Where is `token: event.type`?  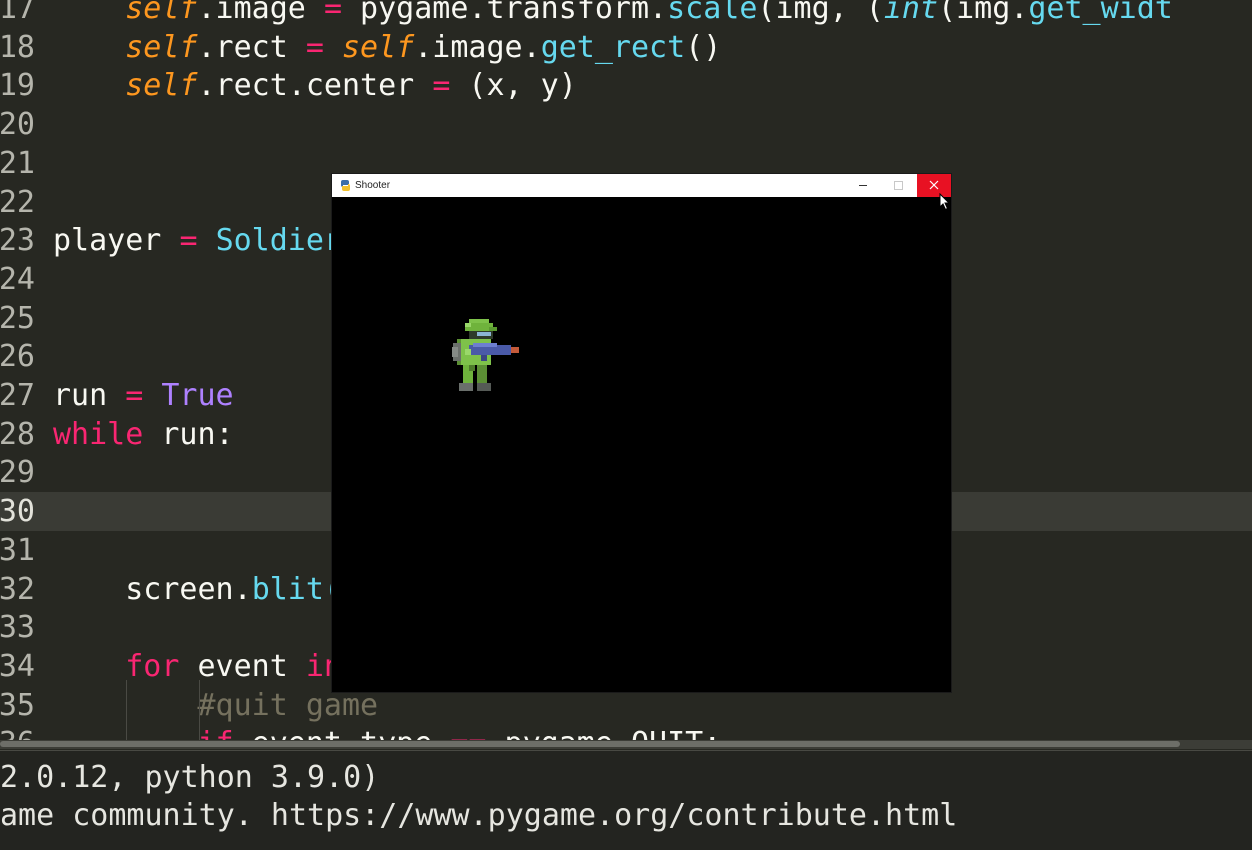 token: event.type is located at coordinates (342, 733).